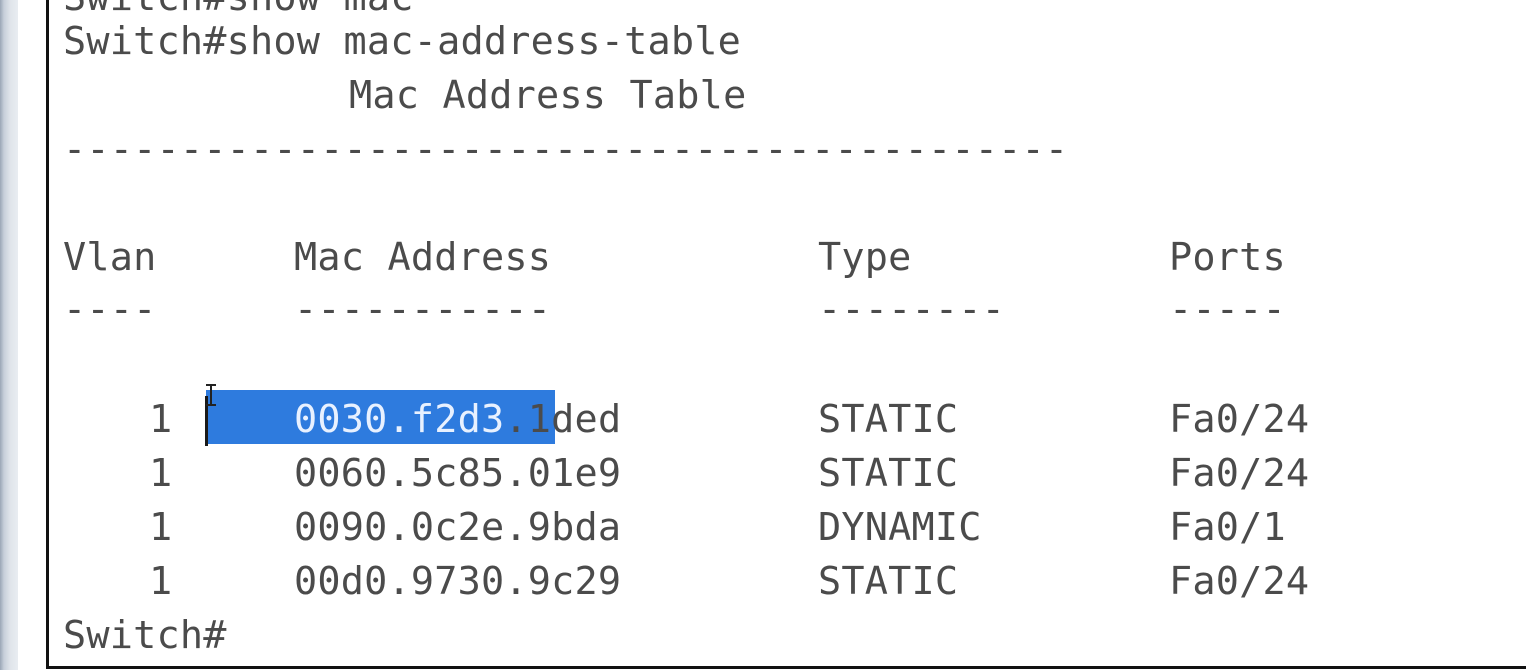 The width and height of the screenshot is (1526, 670). Describe the element at coordinates (399, 419) in the screenshot. I see `selected-mac-text: 0030.f2d3` at that location.